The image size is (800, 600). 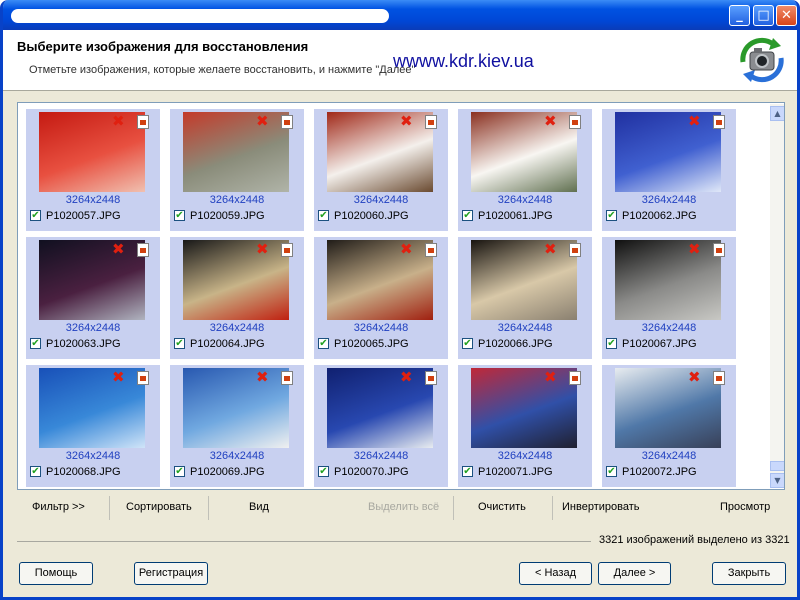 What do you see at coordinates (777, 480) in the screenshot?
I see `scroll-down-arrow-icon: ▼` at bounding box center [777, 480].